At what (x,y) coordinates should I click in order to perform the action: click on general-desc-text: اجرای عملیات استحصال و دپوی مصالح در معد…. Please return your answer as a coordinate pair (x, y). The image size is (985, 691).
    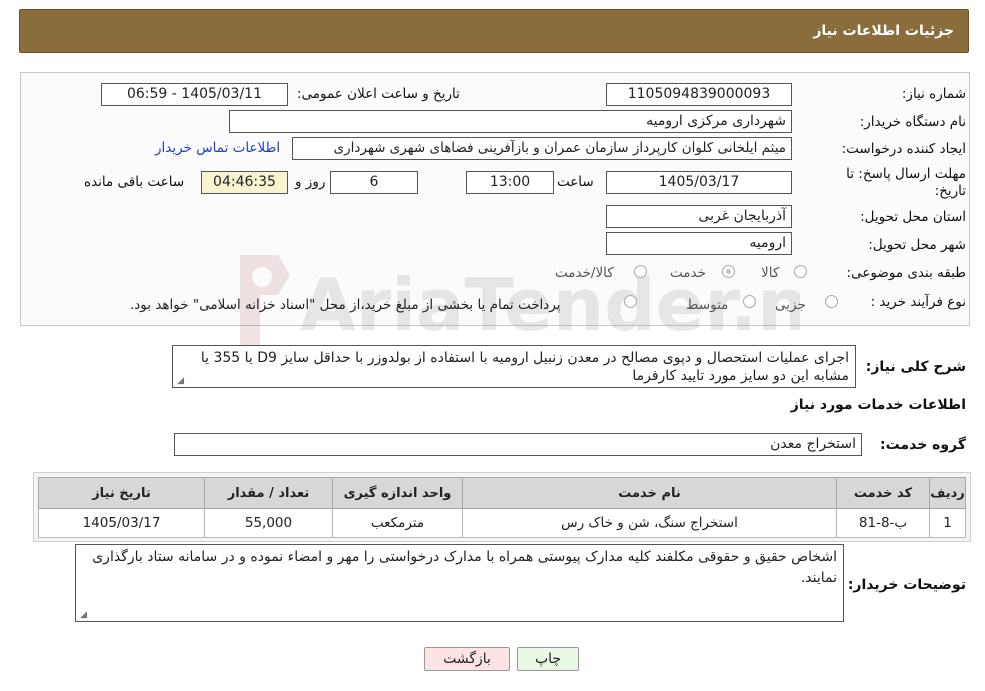
    Looking at the image, I should click on (524, 367).